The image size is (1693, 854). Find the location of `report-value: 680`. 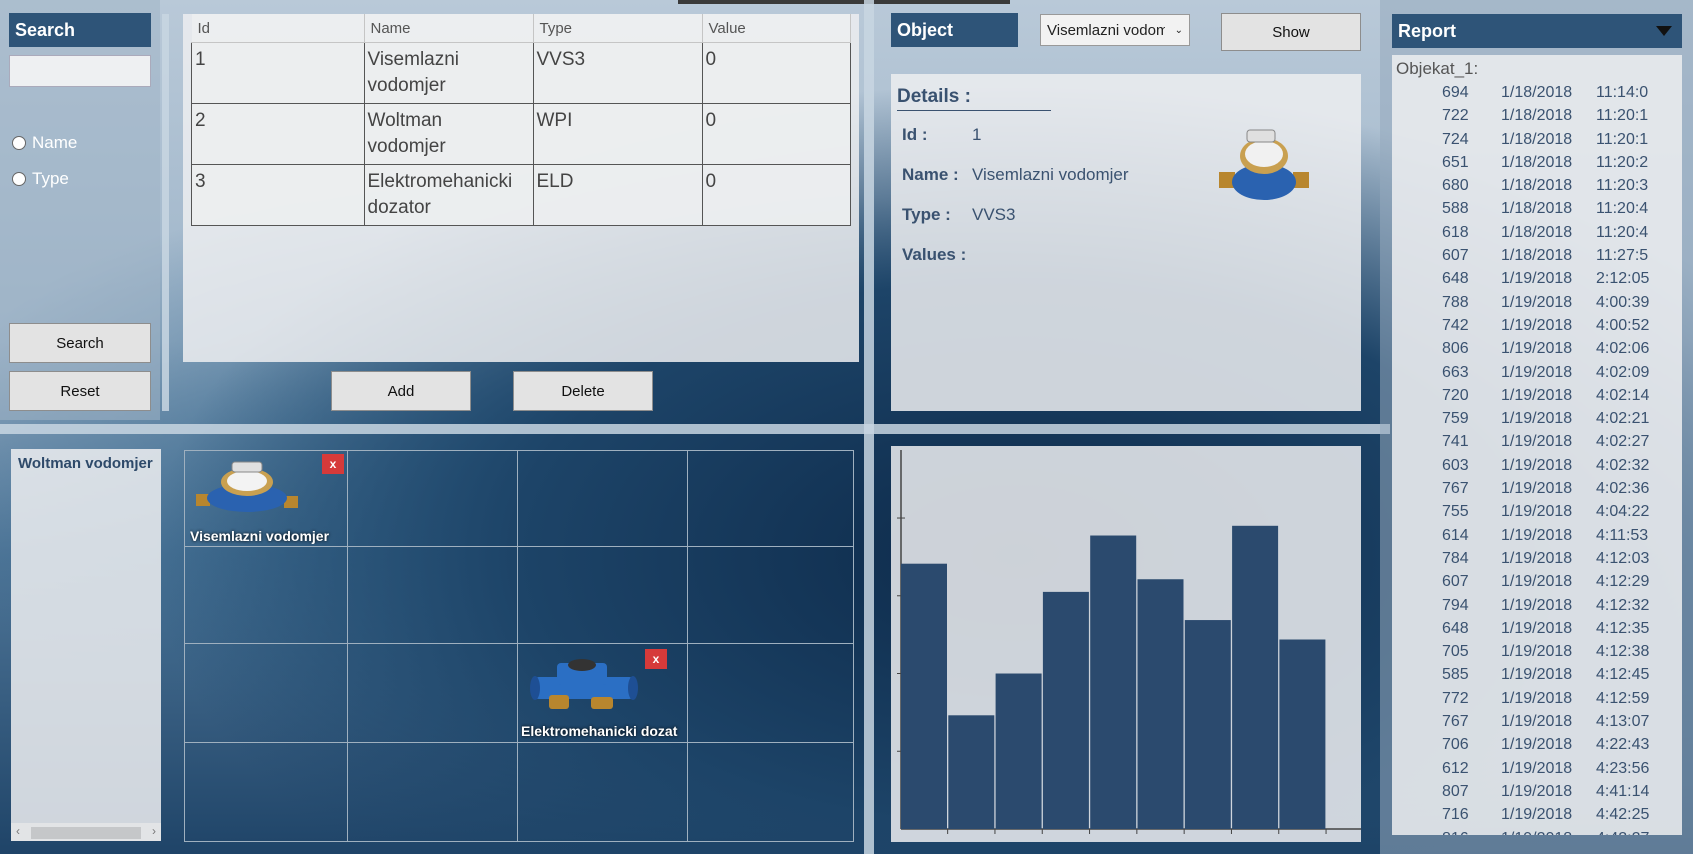

report-value: 680 is located at coordinates (1455, 186).